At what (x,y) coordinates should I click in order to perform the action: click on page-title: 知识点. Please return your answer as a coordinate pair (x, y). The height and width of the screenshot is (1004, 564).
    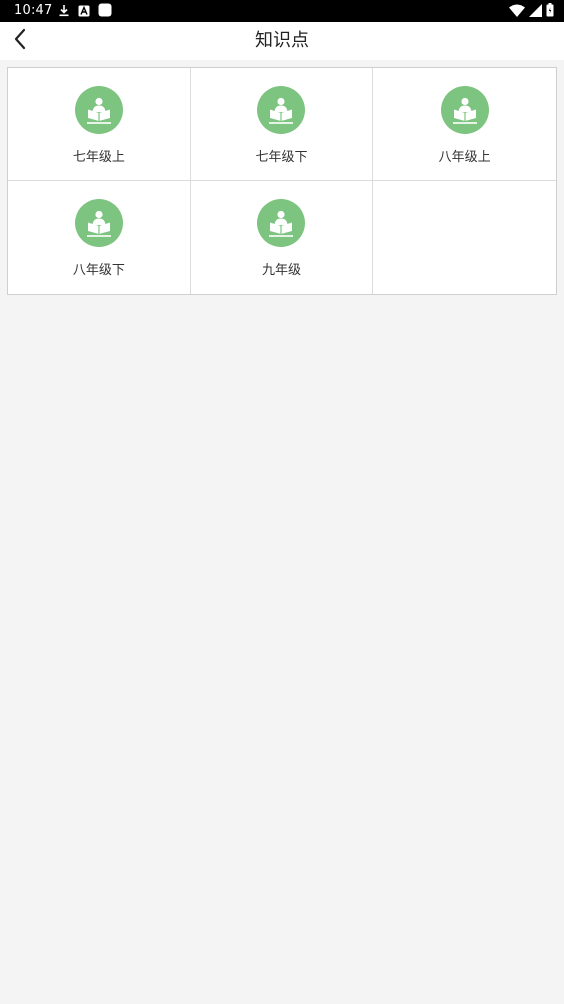
    Looking at the image, I should click on (282, 40).